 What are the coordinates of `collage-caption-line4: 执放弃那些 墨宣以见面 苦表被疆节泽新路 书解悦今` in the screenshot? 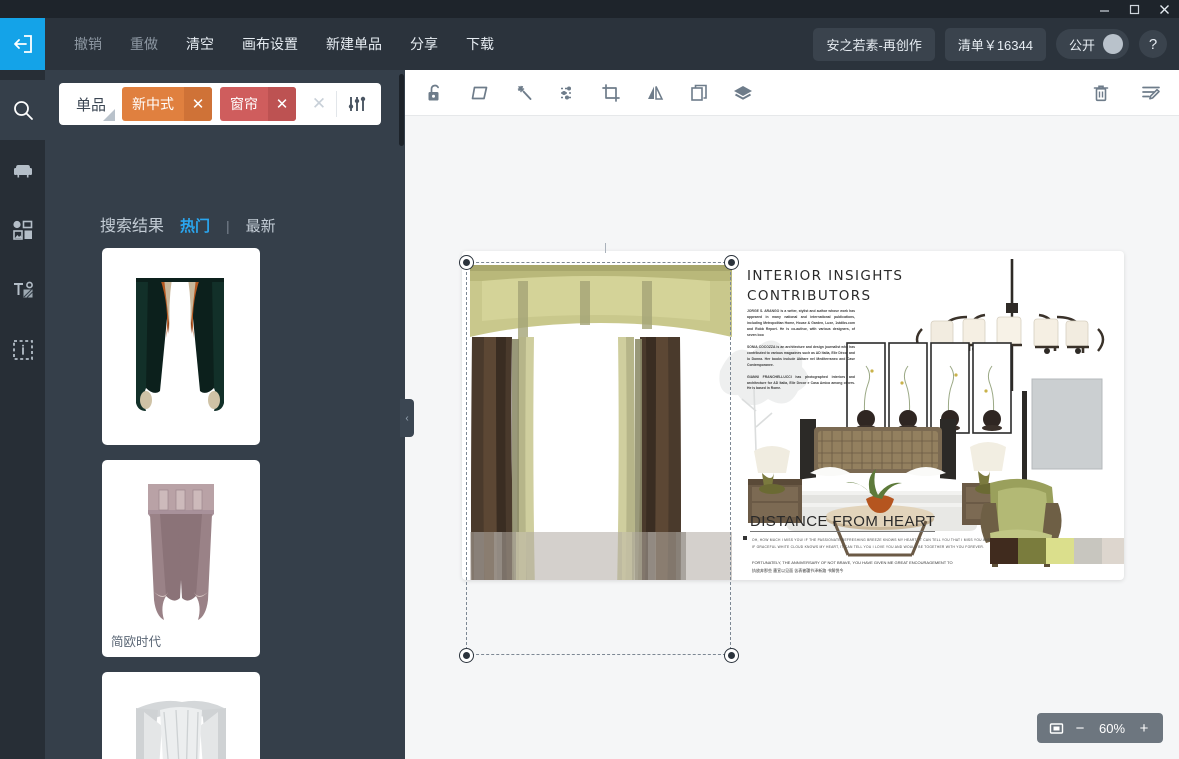 It's located at (798, 570).